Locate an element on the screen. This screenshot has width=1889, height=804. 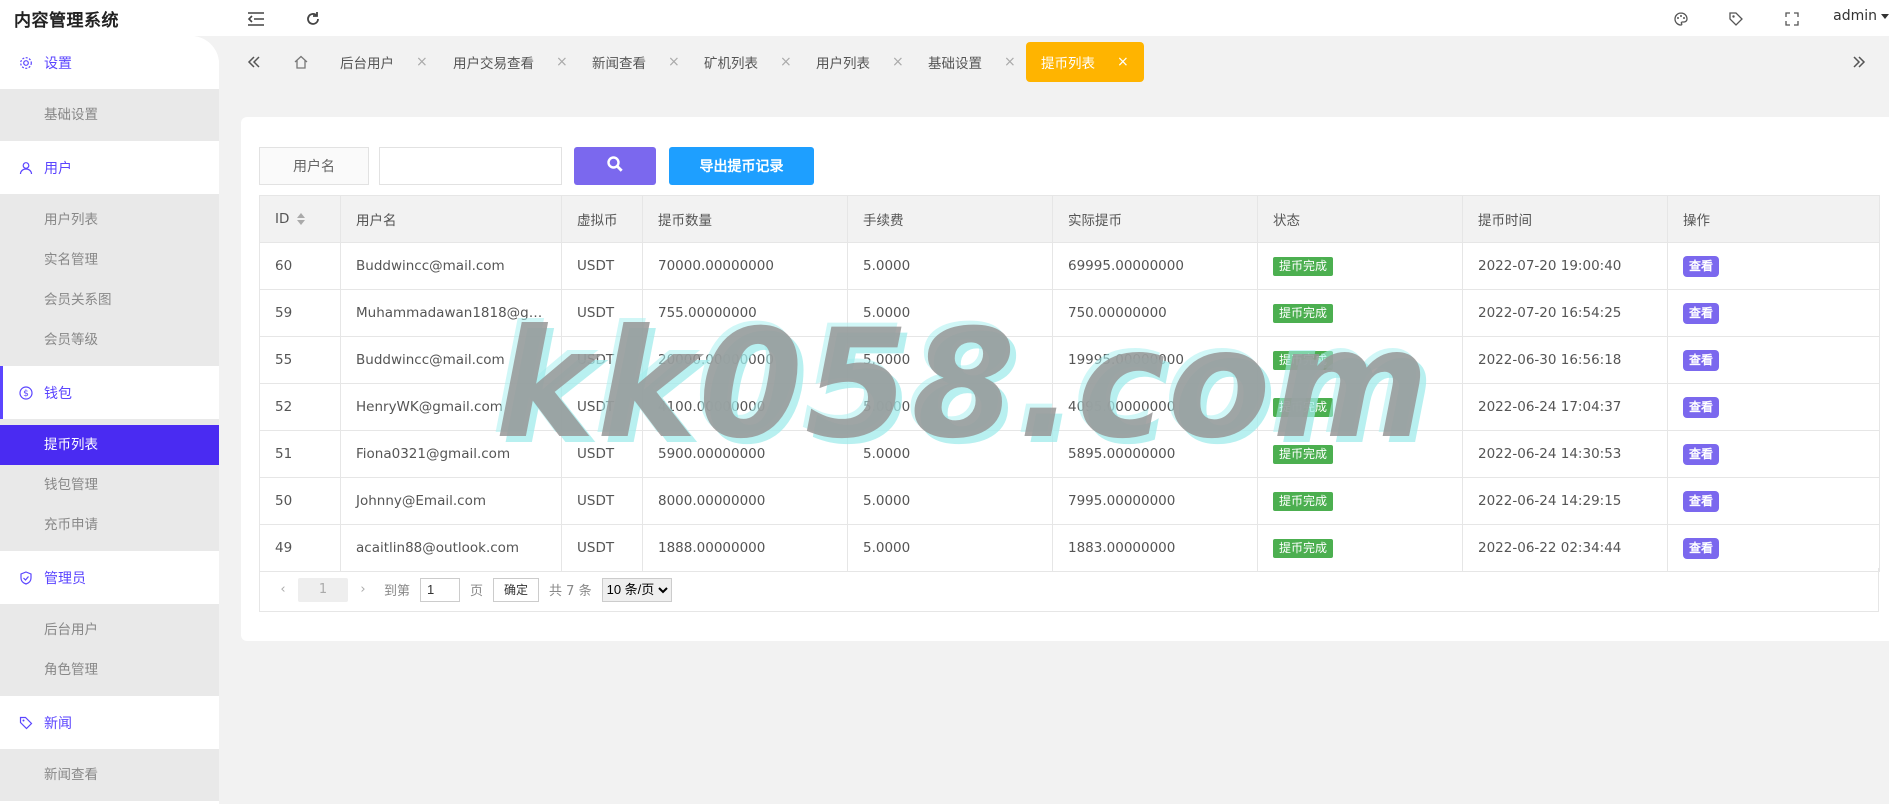
tab-user-list: 用户列表 × is located at coordinates (860, 62).